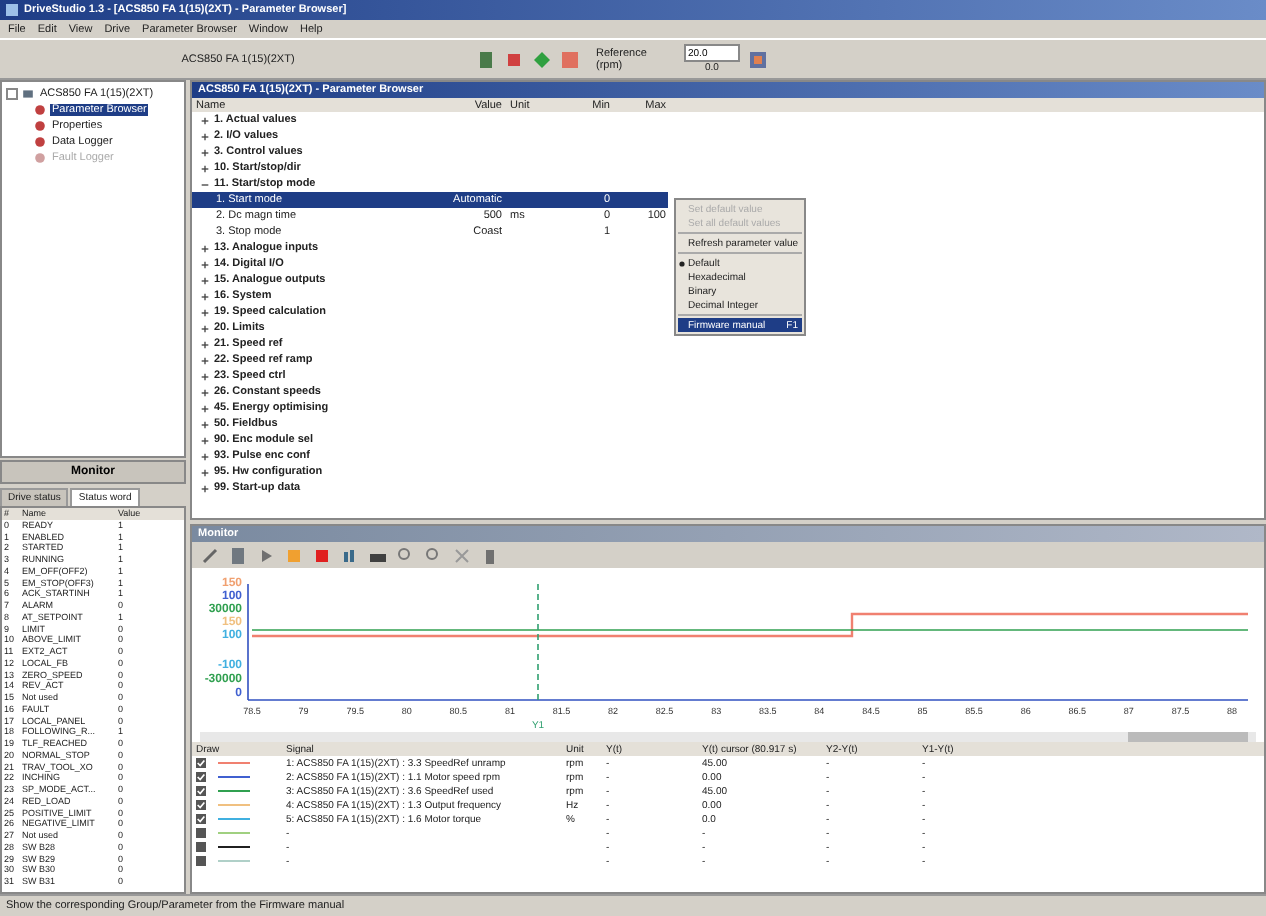 The height and width of the screenshot is (916, 1266). I want to click on record-icon, so click(322, 555).